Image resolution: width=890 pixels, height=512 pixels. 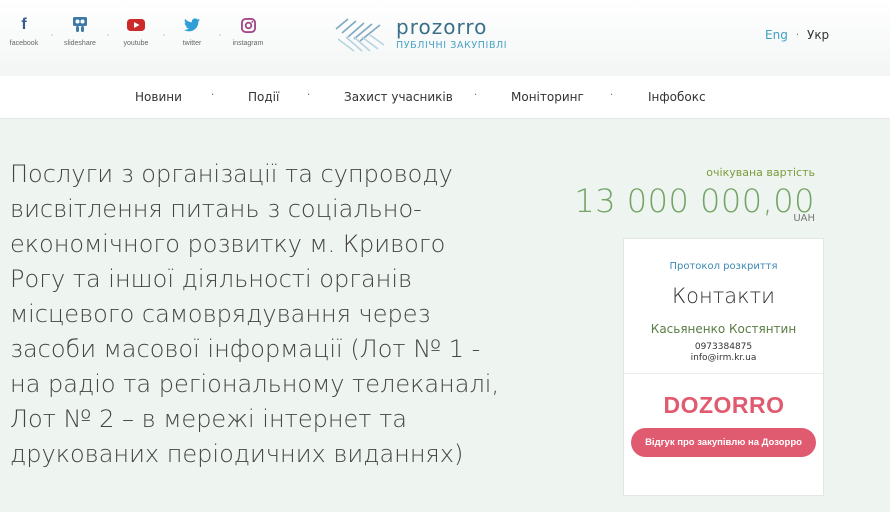 I want to click on nav-item-infobox: Інфобокс, so click(x=677, y=97).